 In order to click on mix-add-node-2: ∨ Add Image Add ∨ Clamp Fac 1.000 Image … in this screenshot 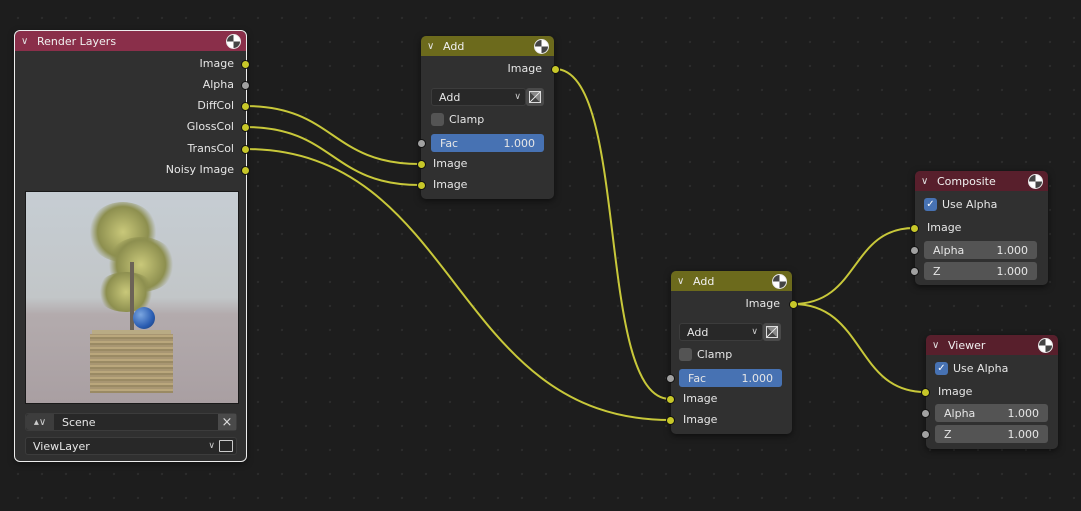, I will do `click(731, 352)`.